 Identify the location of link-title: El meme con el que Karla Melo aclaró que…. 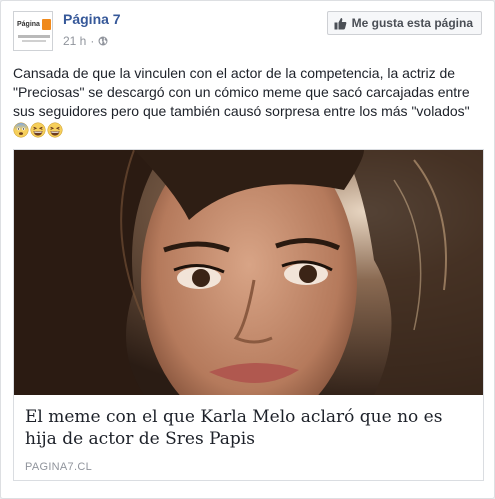
(250, 428).